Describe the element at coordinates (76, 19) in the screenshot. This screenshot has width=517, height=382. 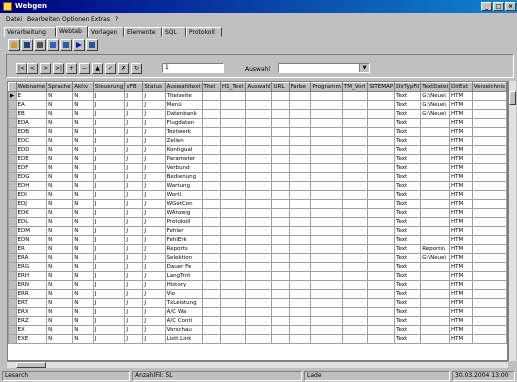
I see `menu-optionen: Optionen` at that location.